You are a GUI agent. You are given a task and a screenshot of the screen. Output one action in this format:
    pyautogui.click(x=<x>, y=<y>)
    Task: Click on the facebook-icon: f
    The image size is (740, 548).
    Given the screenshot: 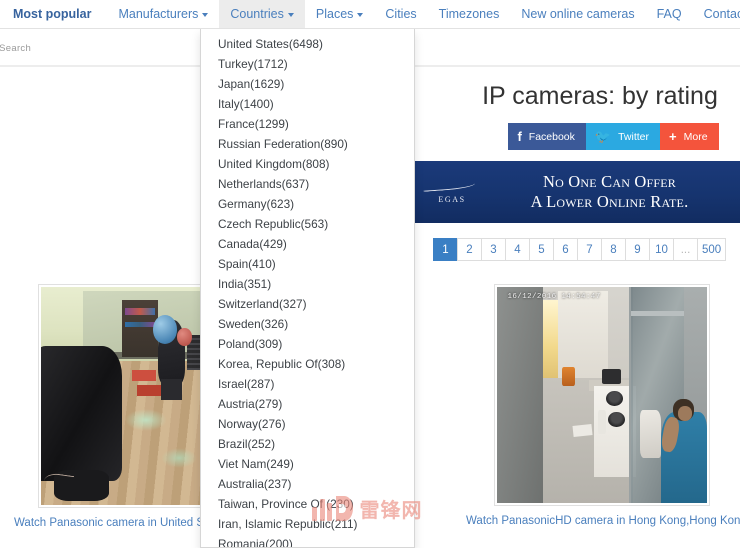 What is the action you would take?
    pyautogui.click(x=519, y=136)
    